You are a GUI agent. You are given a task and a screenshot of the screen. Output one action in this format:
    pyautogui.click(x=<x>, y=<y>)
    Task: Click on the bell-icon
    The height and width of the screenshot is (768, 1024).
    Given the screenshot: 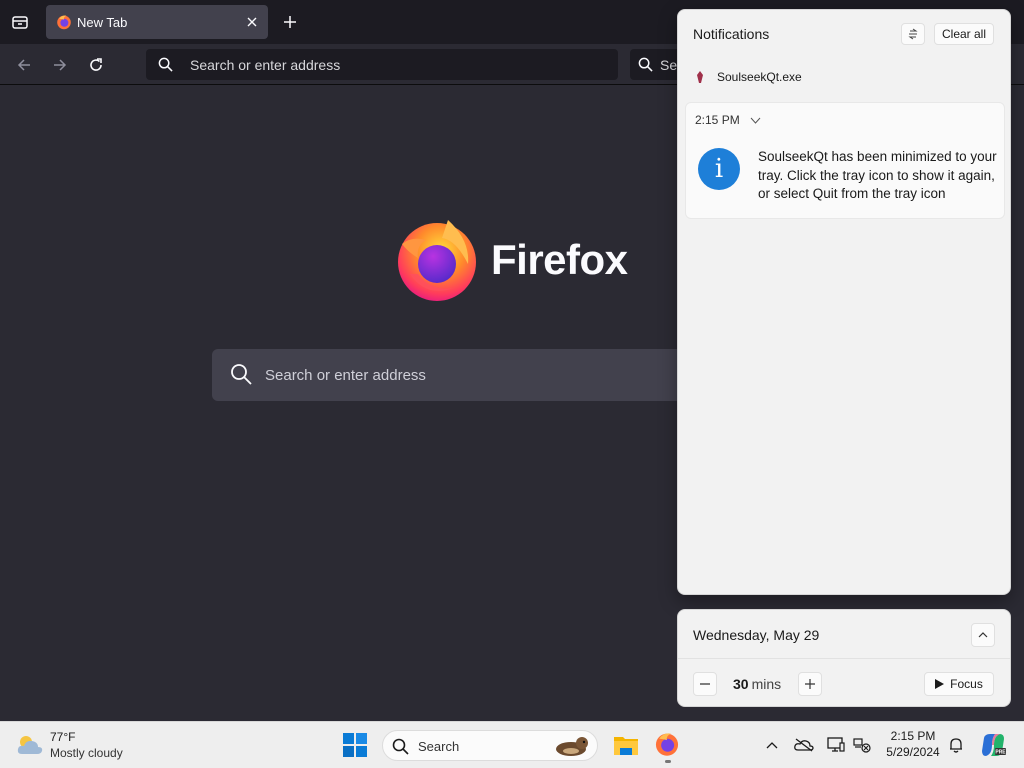 What is the action you would take?
    pyautogui.click(x=956, y=745)
    